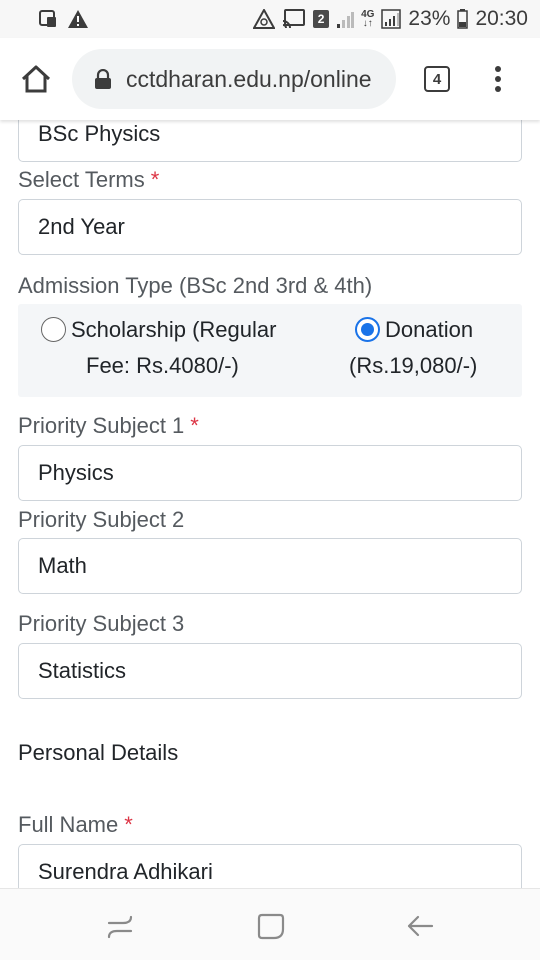  Describe the element at coordinates (78, 19) in the screenshot. I see `warning-icon` at that location.